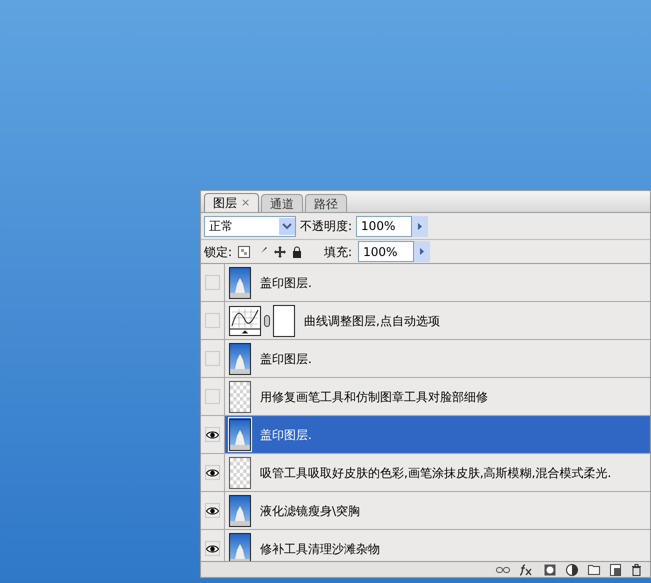 The width and height of the screenshot is (651, 583). Describe the element at coordinates (425, 511) in the screenshot. I see `layer-row: 液化滤镜瘦身\突胸` at that location.